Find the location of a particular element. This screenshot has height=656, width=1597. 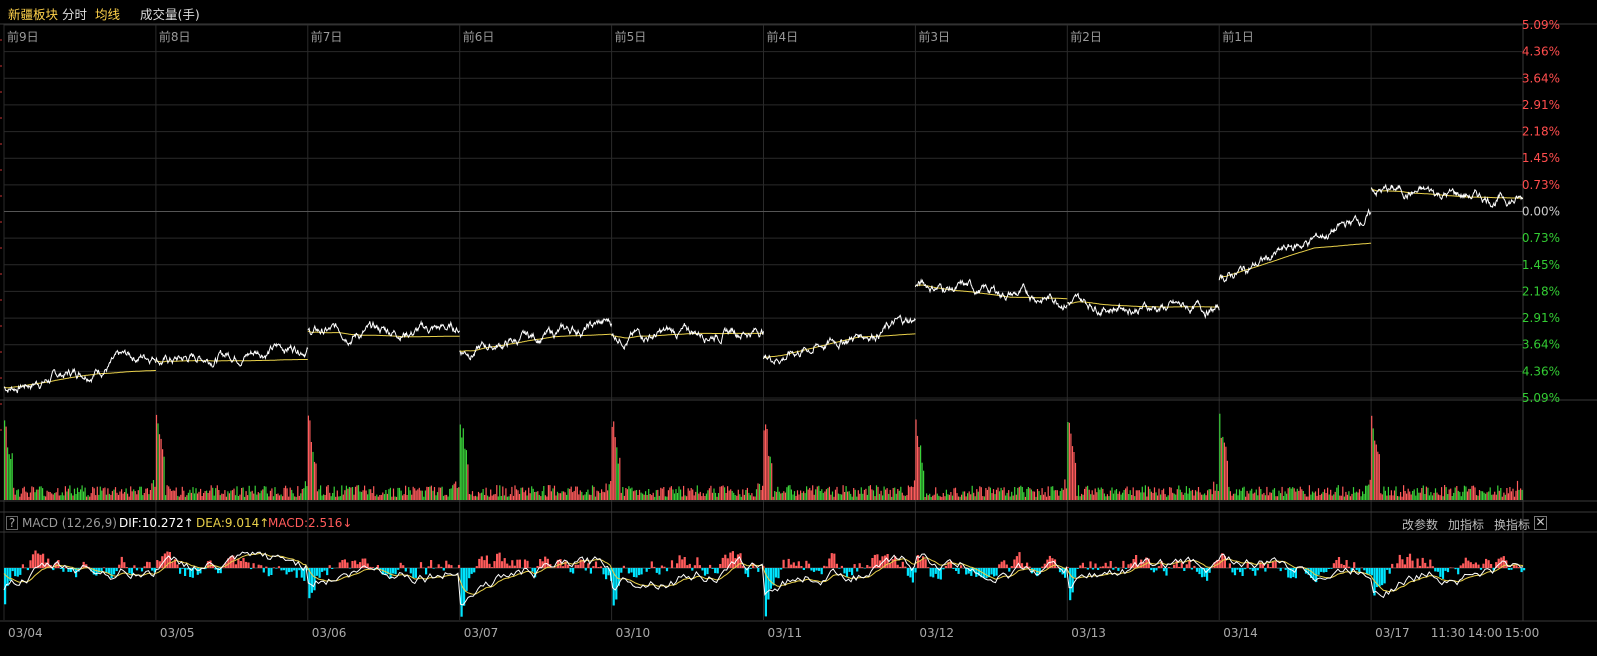

date-tick-label: 03/11 is located at coordinates (785, 633).